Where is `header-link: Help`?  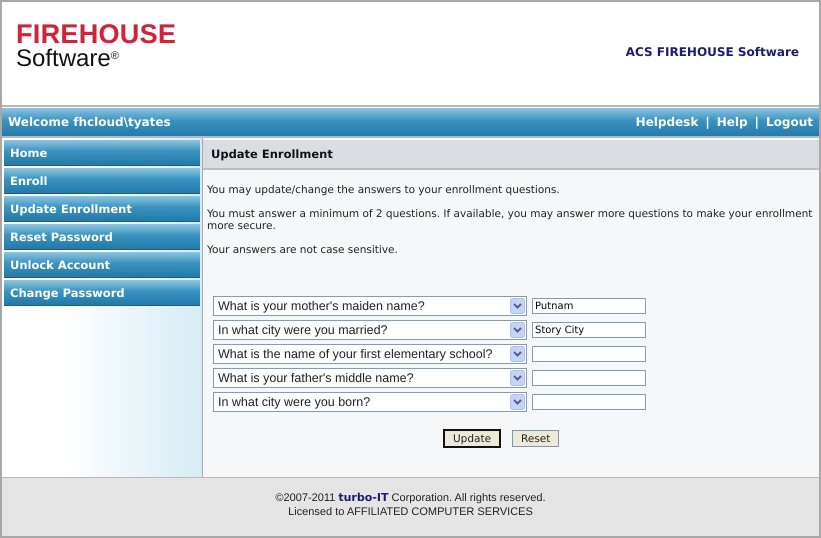
header-link: Help is located at coordinates (732, 122).